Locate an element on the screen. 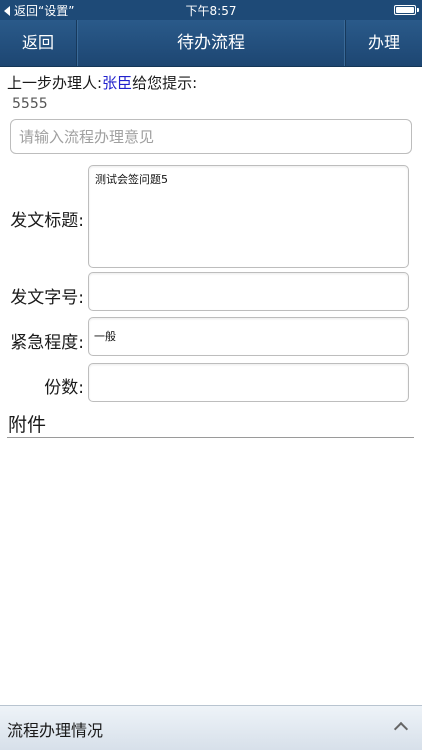 This screenshot has width=422, height=750. battery-icon is located at coordinates (406, 10).